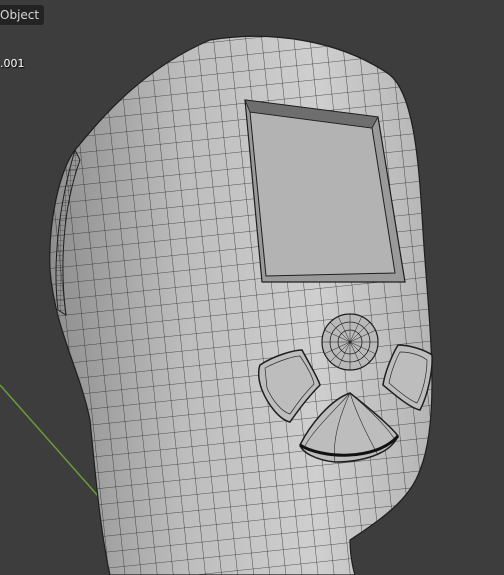 This screenshot has width=504, height=575. Describe the element at coordinates (12, 63) in the screenshot. I see `active-object-name: .001` at that location.